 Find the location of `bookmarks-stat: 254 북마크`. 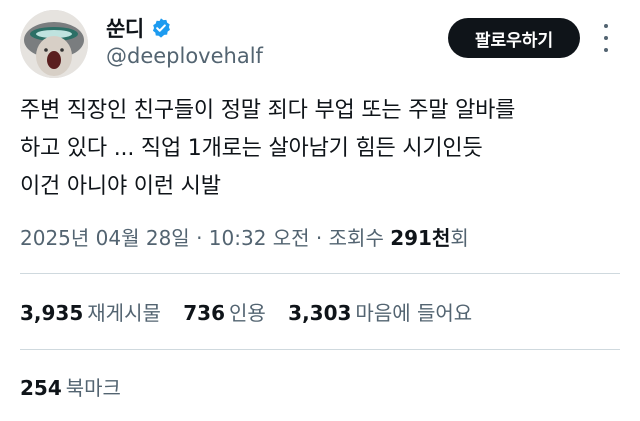

bookmarks-stat: 254 북마크 is located at coordinates (70, 386).